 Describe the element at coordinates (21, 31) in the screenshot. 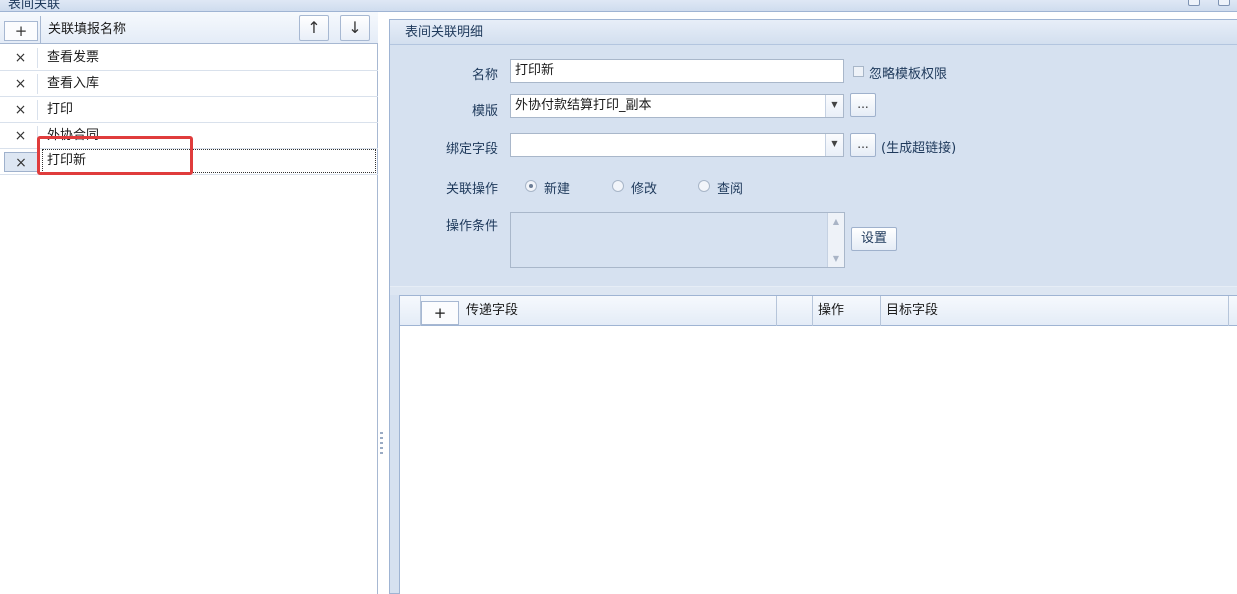

I see `add-link-button: +` at that location.